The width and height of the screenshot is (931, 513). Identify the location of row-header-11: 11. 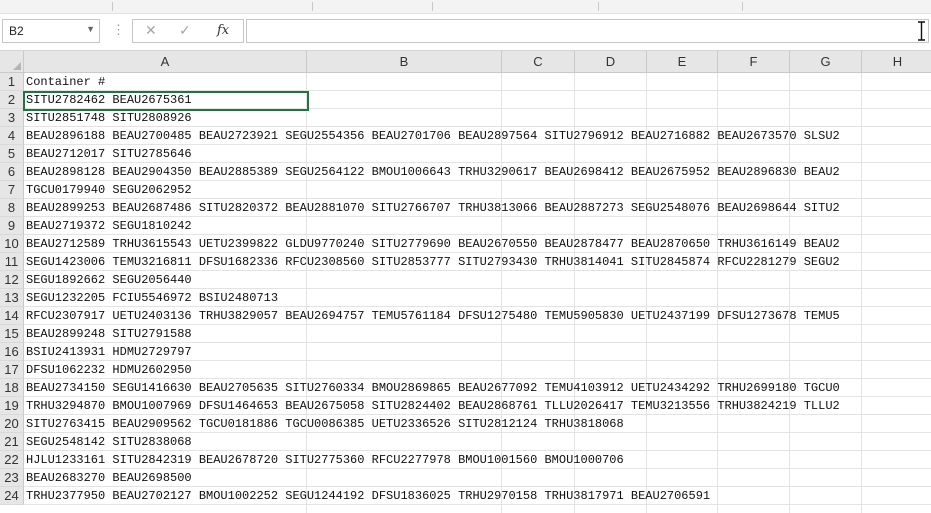
(12, 262).